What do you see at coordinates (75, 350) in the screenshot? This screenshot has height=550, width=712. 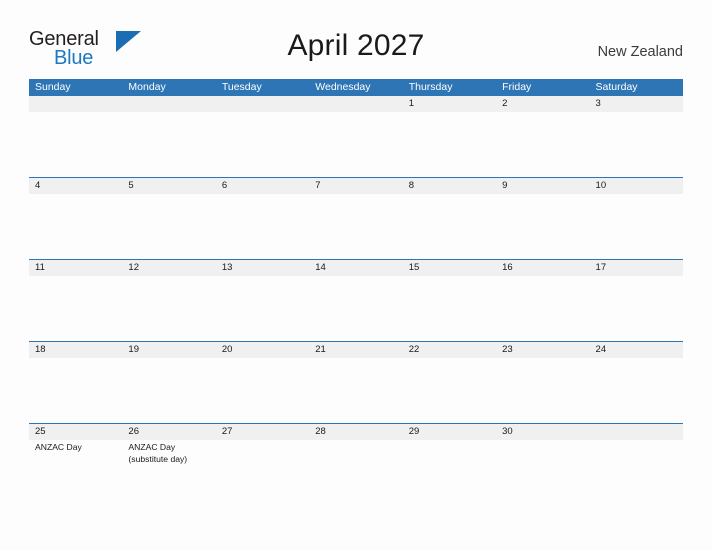 I see `day-number-18: 18` at bounding box center [75, 350].